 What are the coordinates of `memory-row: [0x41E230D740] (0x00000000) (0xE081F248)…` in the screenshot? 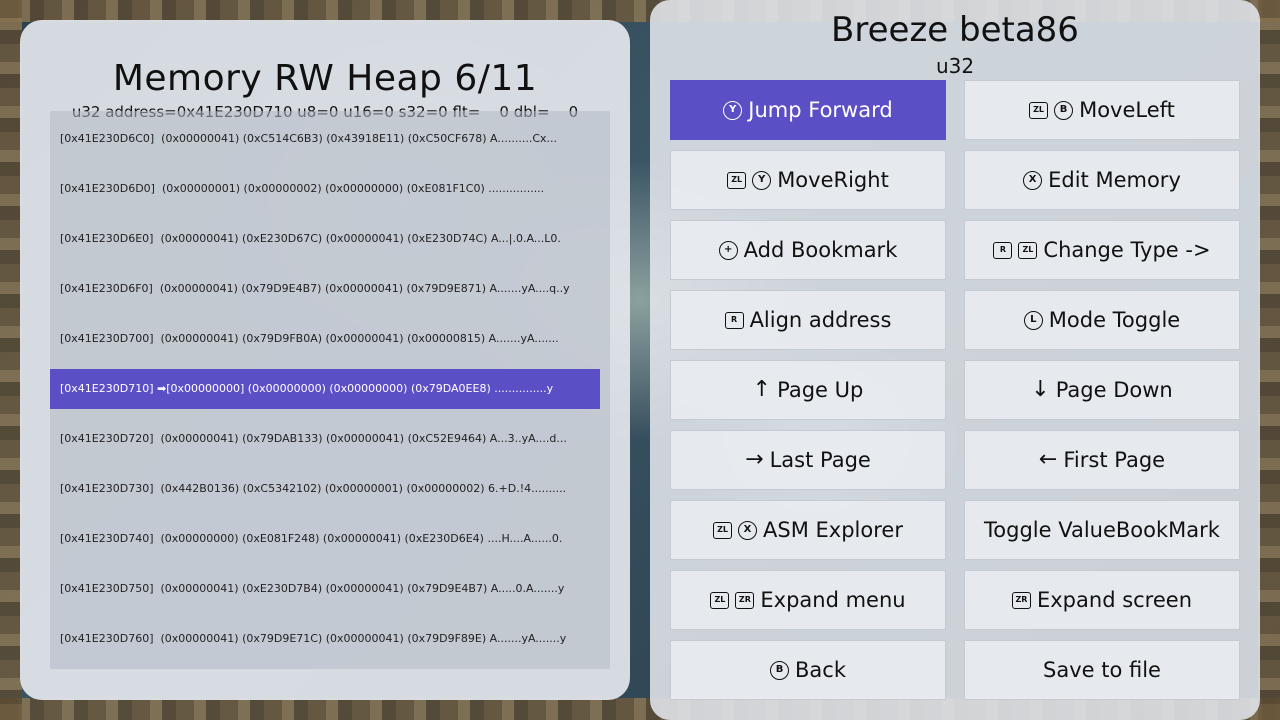 It's located at (325, 539).